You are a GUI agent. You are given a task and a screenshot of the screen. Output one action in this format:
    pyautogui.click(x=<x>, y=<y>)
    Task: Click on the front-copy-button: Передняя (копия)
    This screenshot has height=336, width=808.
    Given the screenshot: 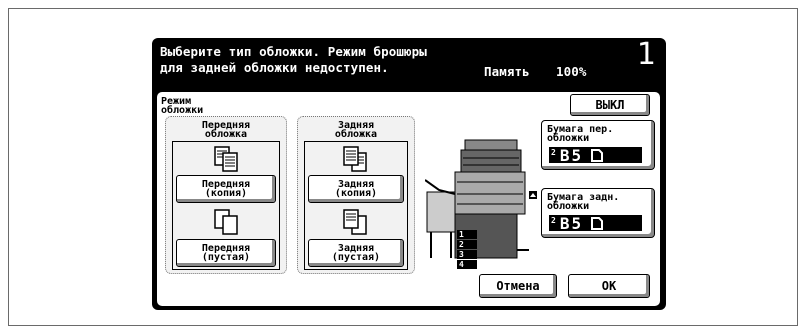 What is the action you would take?
    pyautogui.click(x=226, y=189)
    